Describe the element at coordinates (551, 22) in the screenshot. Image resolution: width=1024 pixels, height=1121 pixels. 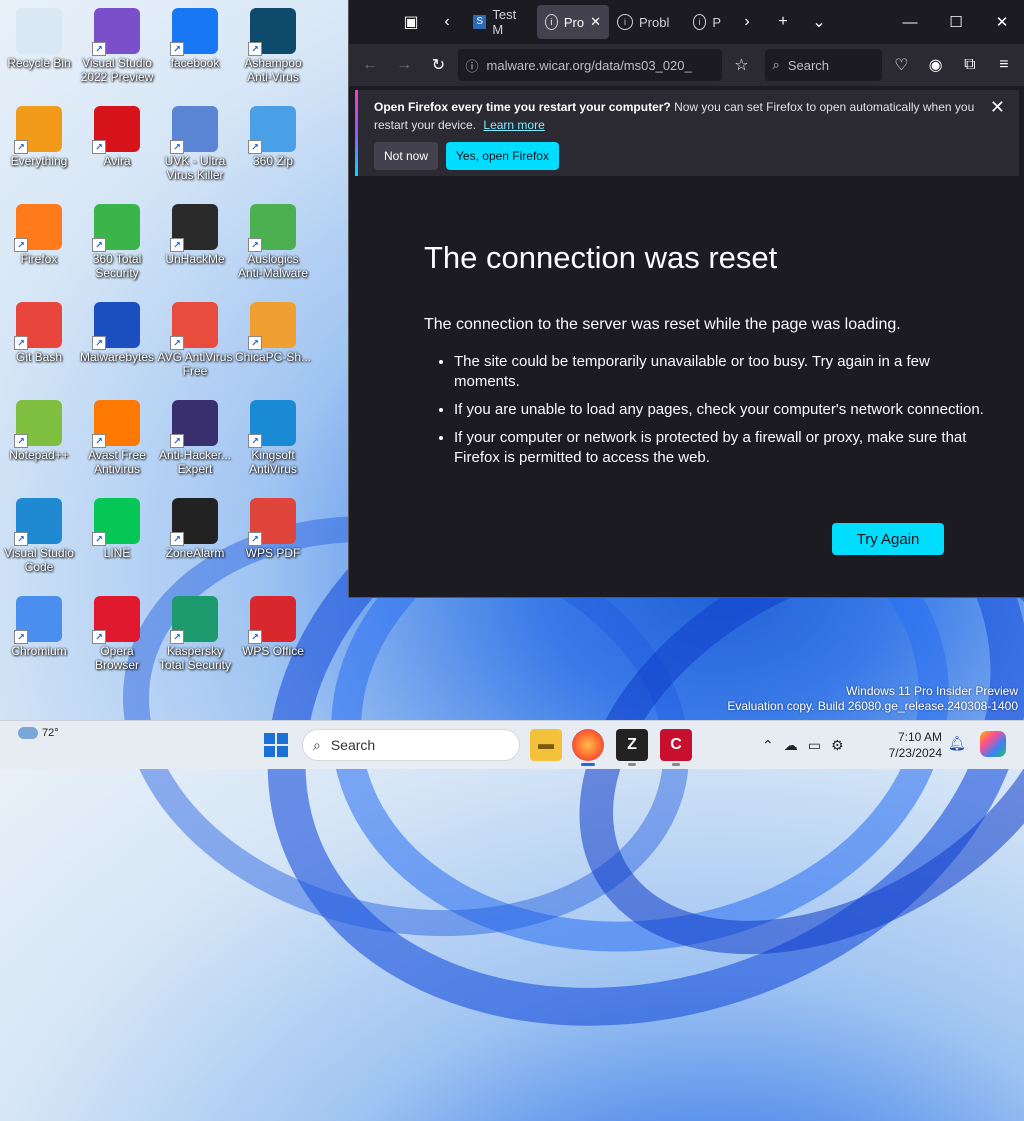
I see `info-icon: i` at that location.